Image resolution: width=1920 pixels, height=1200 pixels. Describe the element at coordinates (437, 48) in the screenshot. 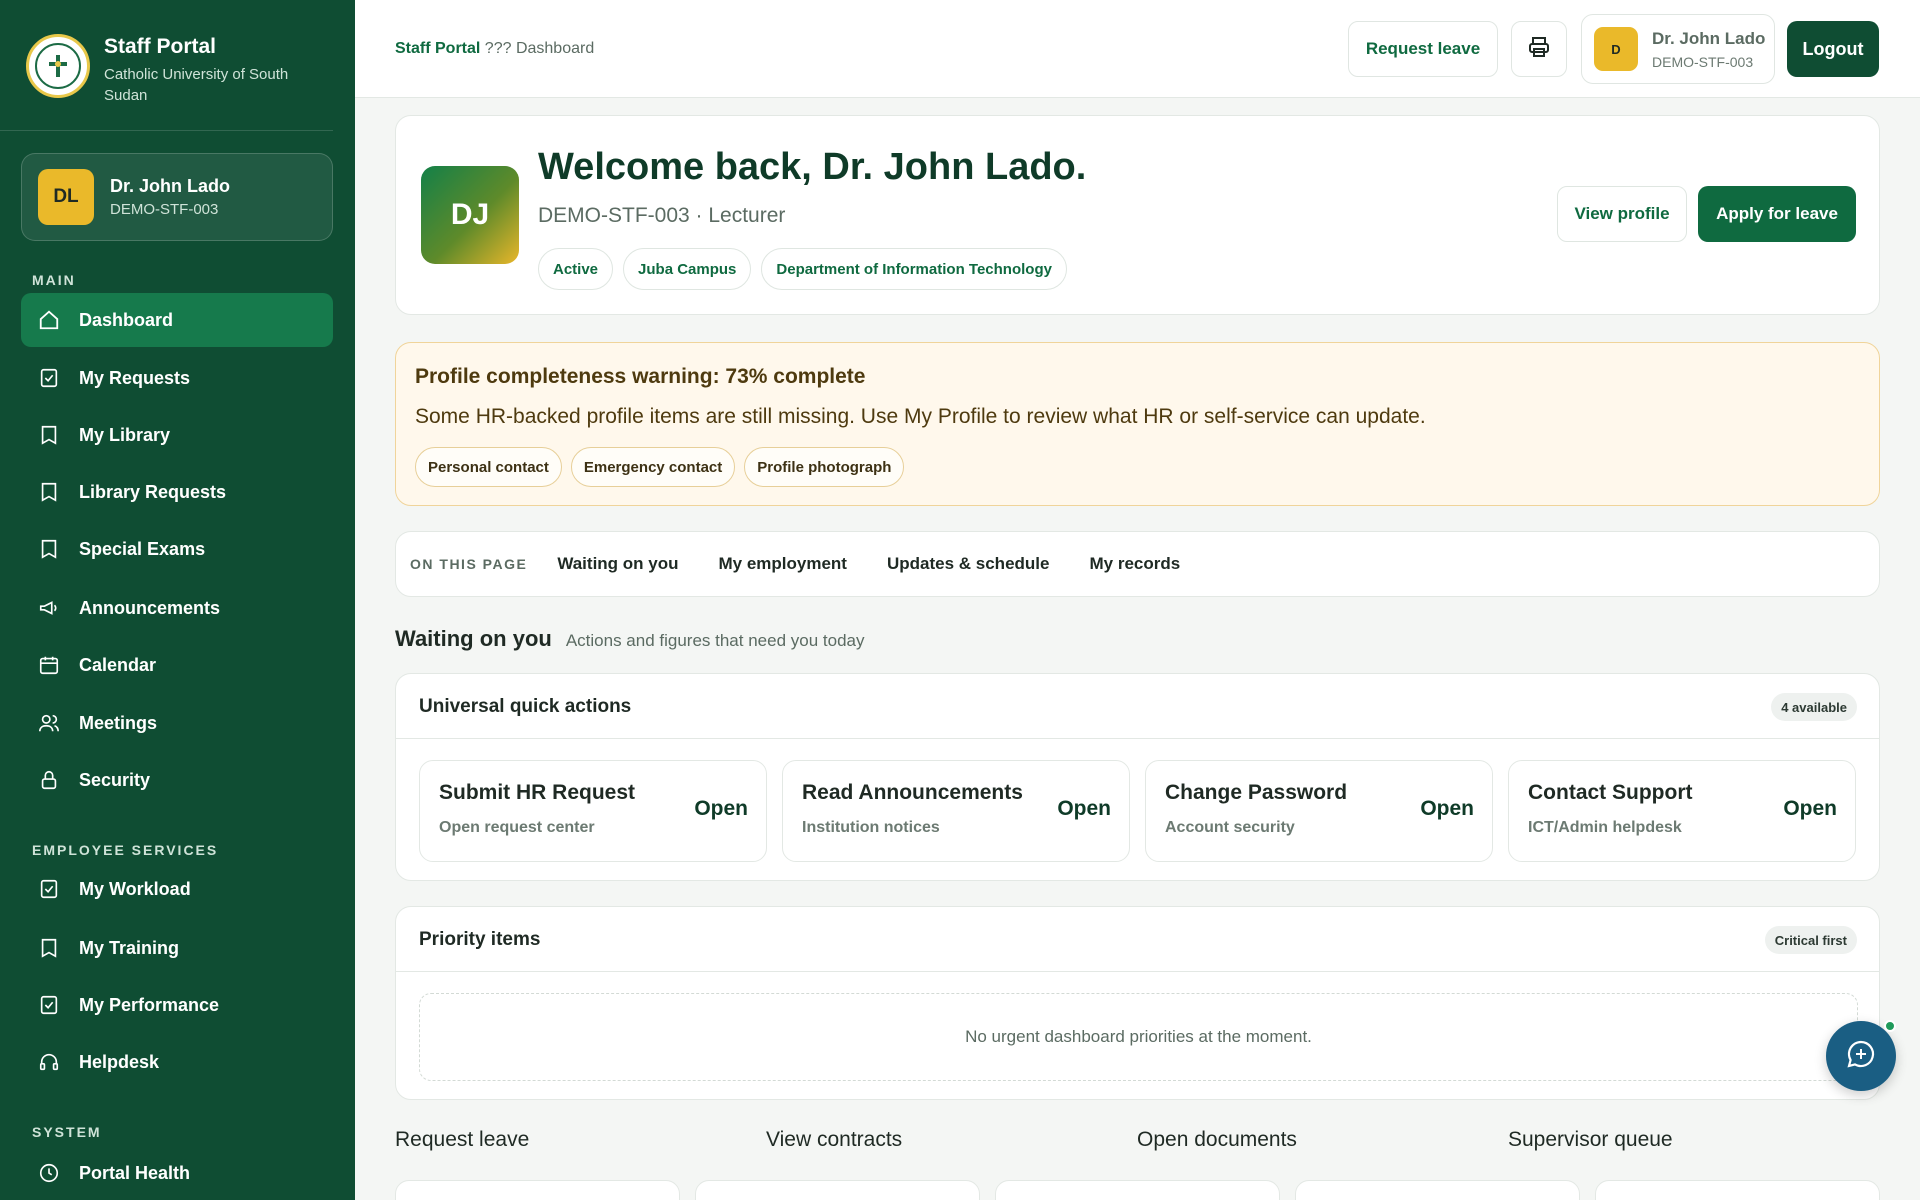

I see `breadcrumb-root: Staff Portal` at that location.